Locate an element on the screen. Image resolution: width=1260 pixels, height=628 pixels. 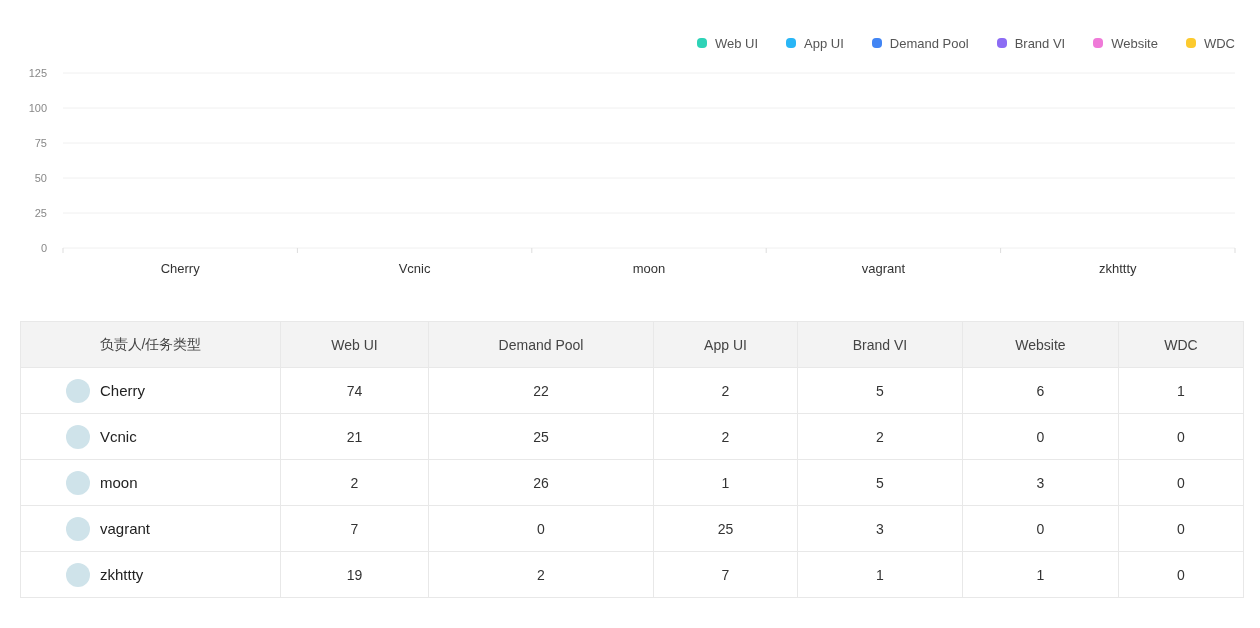
table-cell: 19 is located at coordinates (354, 574).